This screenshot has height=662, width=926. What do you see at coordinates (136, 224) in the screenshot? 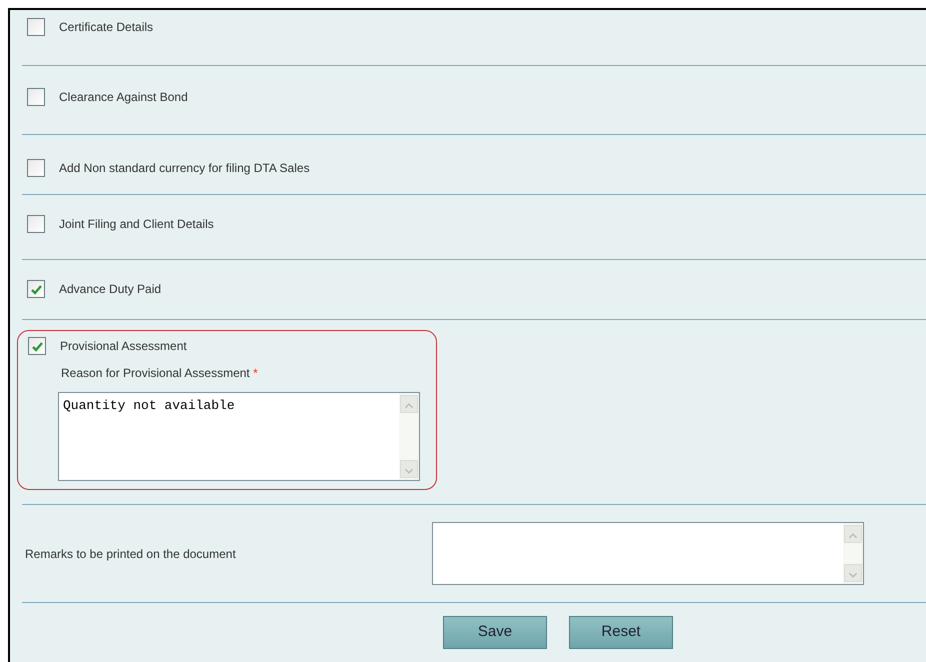
I see `option-label: Joint Filing and Client Details` at bounding box center [136, 224].